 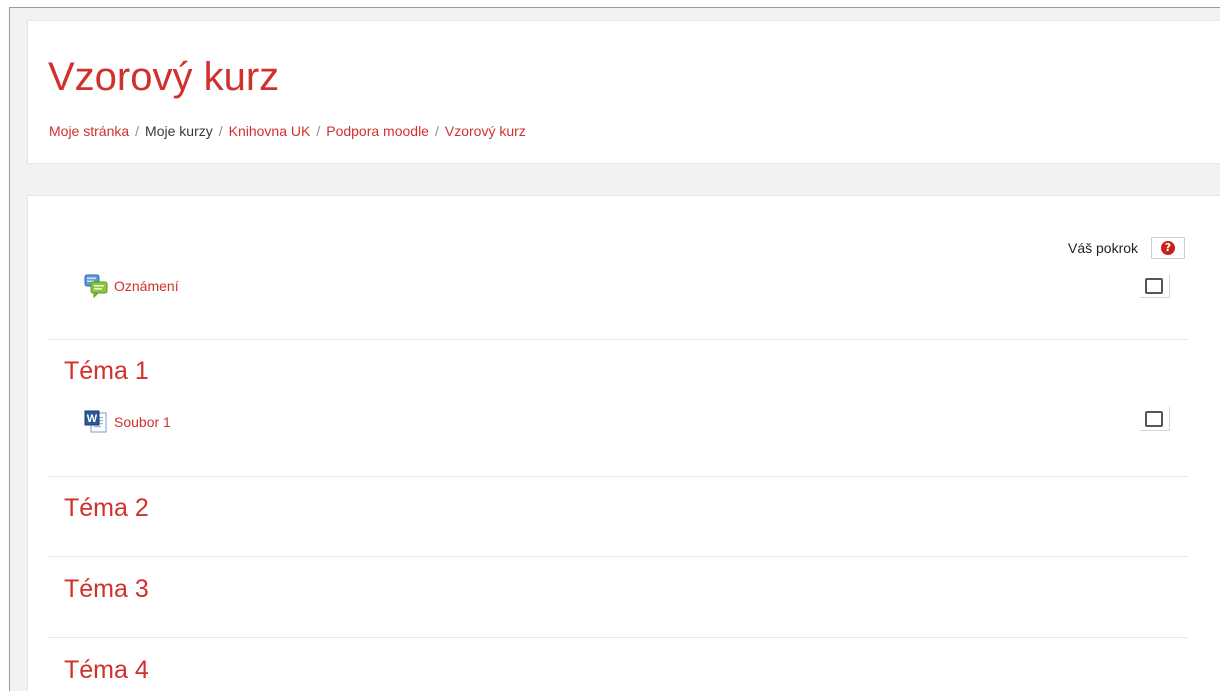 I want to click on activity-file: W Soubor 1, so click(x=127, y=422).